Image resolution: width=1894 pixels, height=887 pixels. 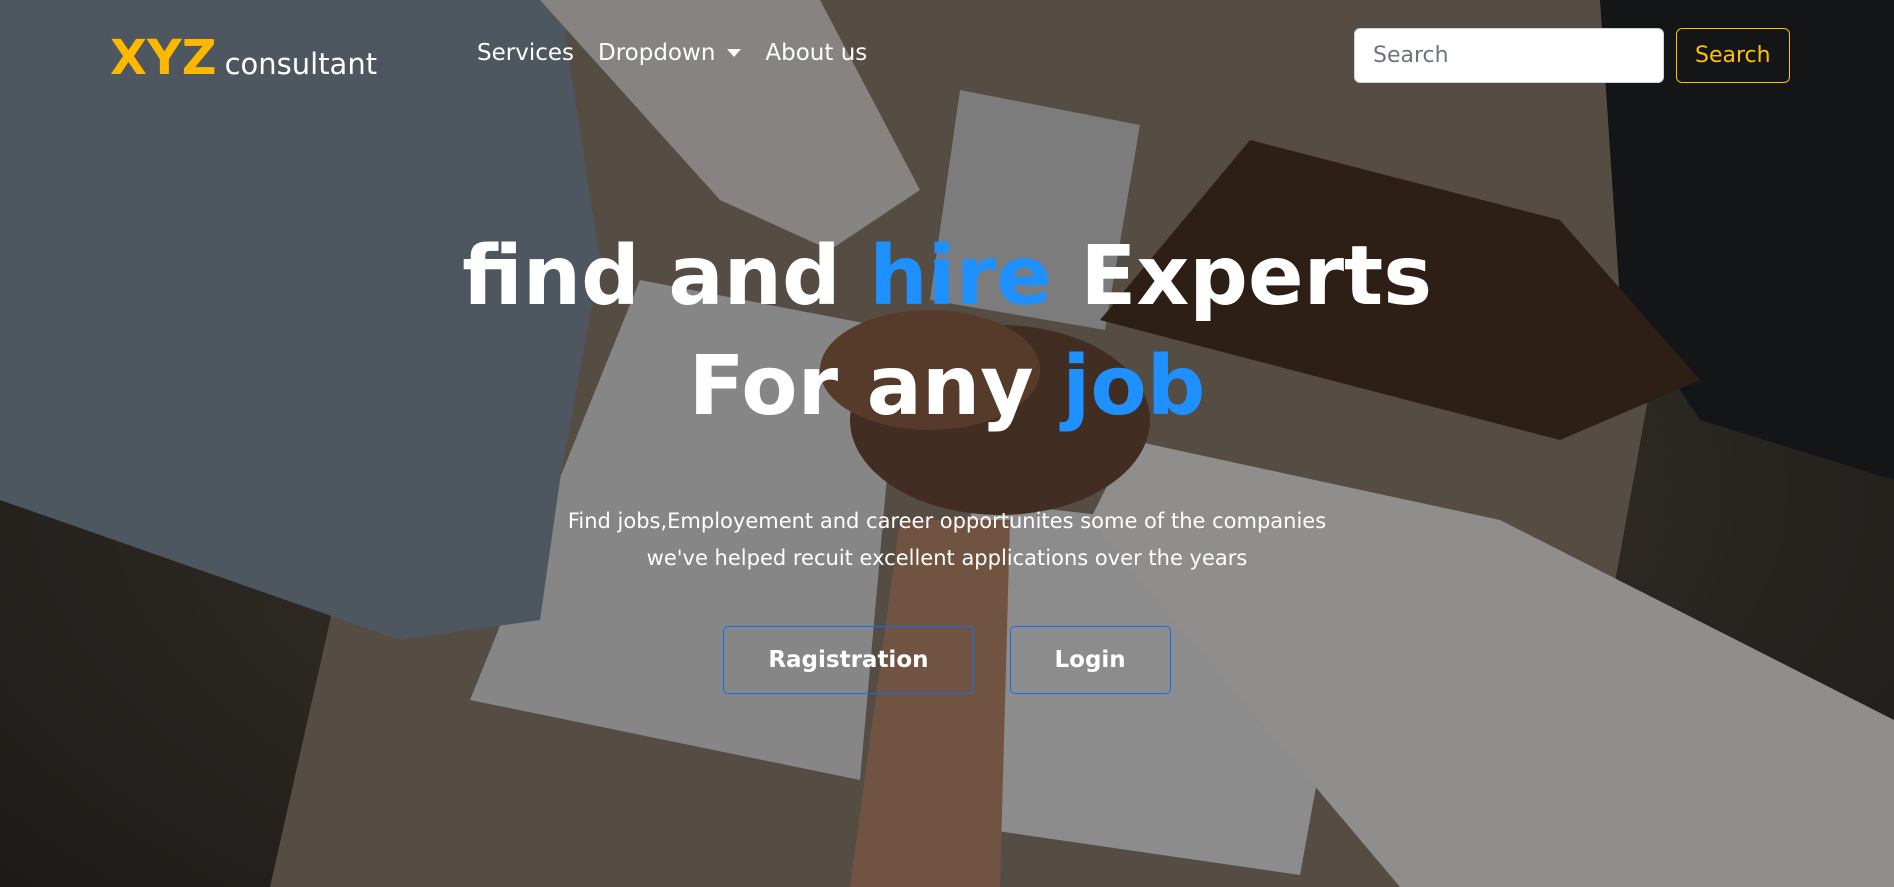 I want to click on search-form: Search, so click(x=1572, y=55).